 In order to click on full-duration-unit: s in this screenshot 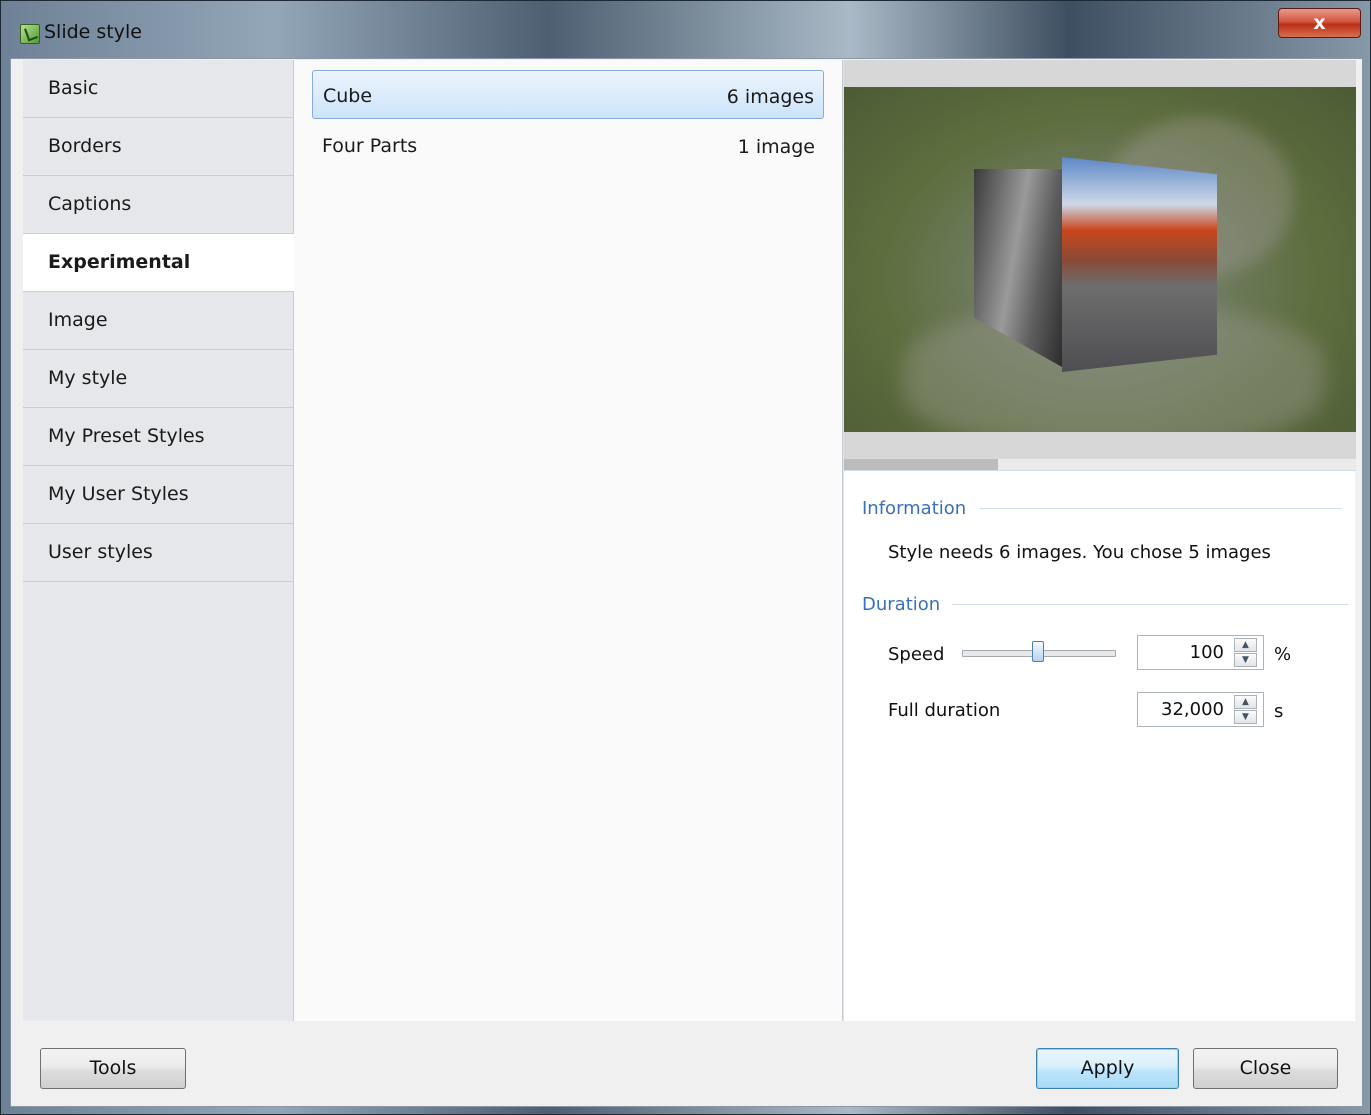, I will do `click(1279, 711)`.